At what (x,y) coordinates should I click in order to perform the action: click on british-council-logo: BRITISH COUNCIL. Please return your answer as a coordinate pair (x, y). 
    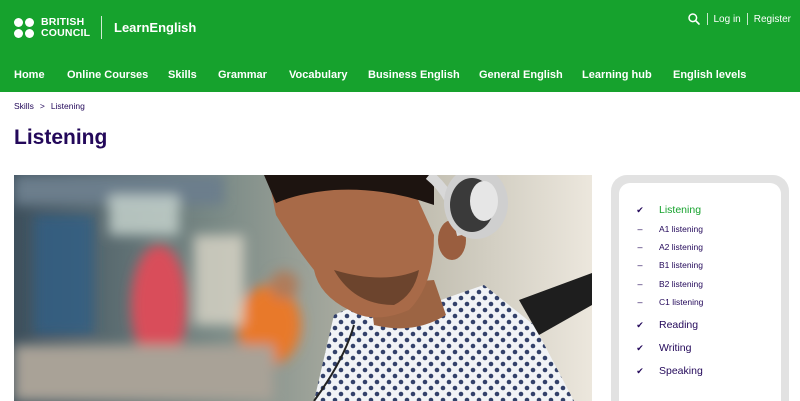
    Looking at the image, I should click on (52, 28).